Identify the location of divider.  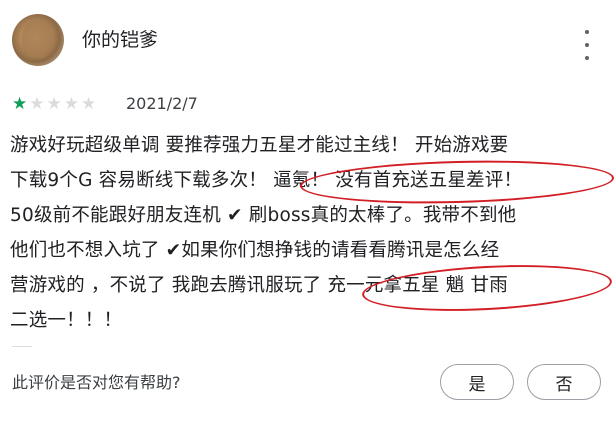
(22, 346).